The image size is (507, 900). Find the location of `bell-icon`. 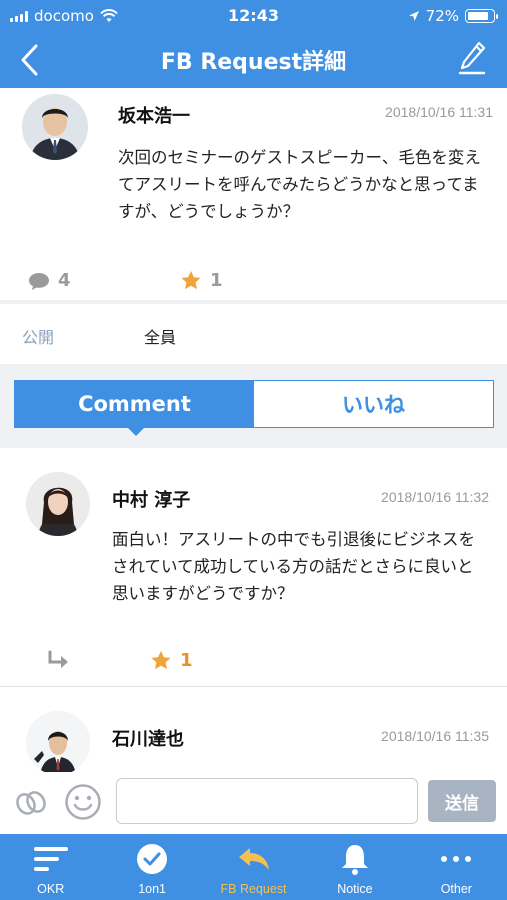

bell-icon is located at coordinates (354, 860).